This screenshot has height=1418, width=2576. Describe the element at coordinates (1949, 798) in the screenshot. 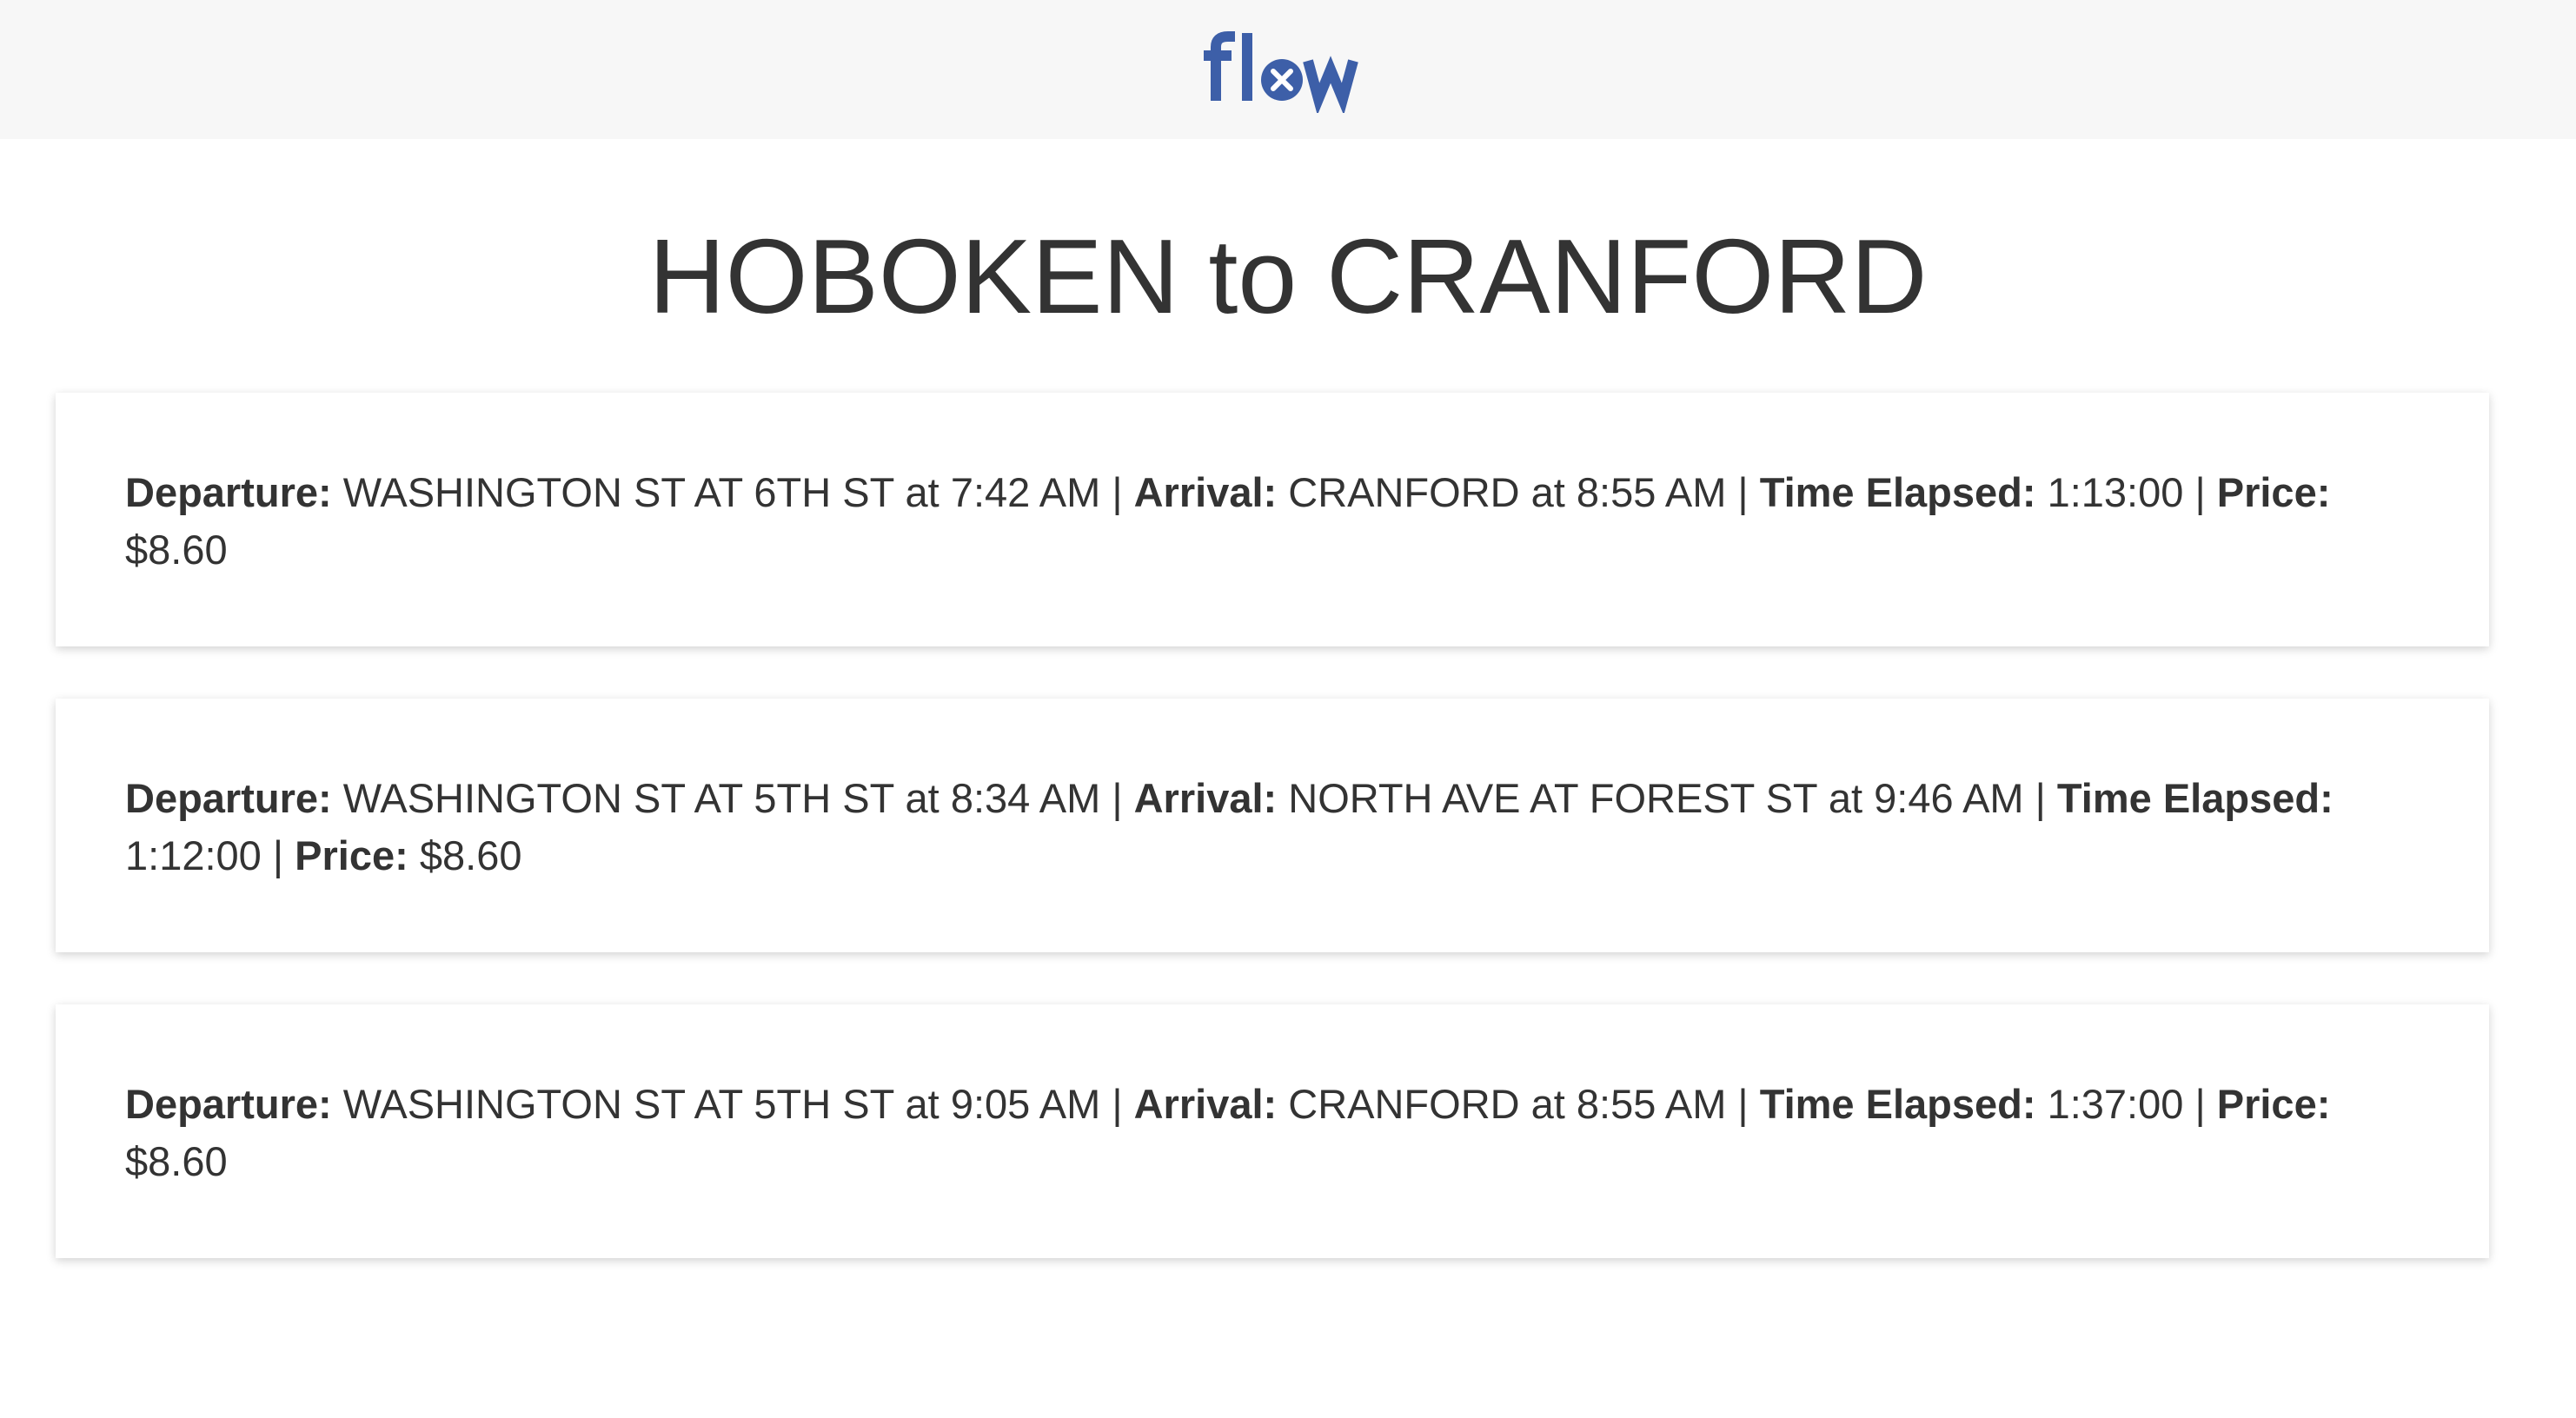

I see `arrival-time: 9:46 AM` at that location.